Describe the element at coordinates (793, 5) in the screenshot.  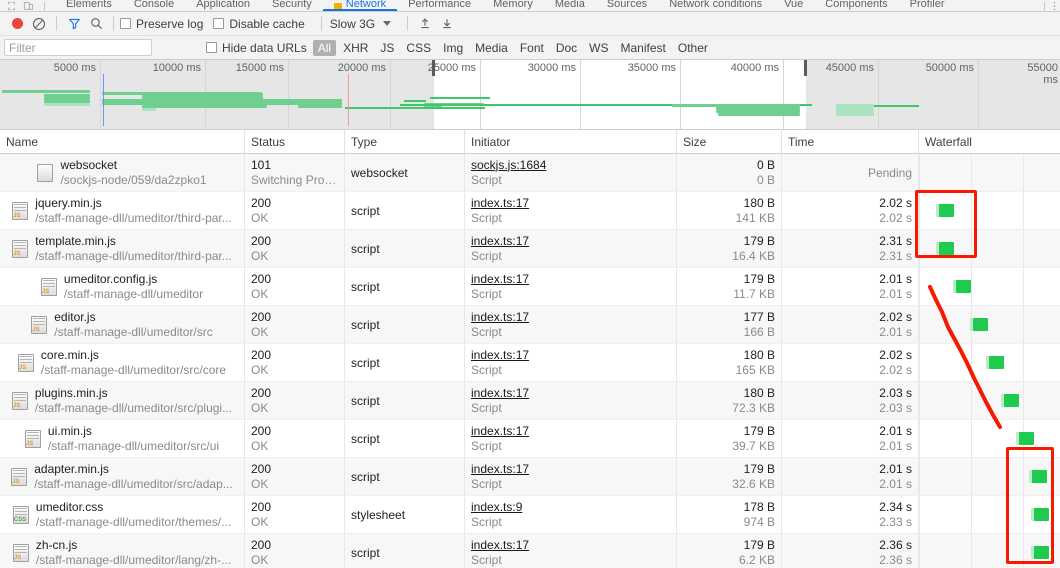
I see `tab-vue: Vue` at that location.